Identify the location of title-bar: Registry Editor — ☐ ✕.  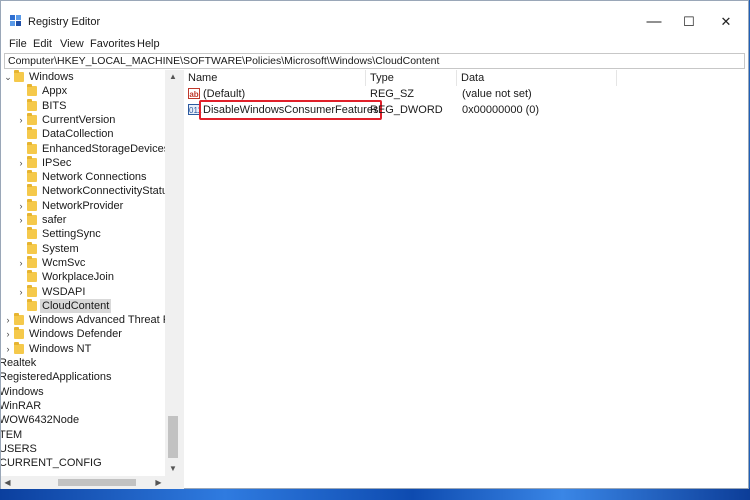
(374, 18).